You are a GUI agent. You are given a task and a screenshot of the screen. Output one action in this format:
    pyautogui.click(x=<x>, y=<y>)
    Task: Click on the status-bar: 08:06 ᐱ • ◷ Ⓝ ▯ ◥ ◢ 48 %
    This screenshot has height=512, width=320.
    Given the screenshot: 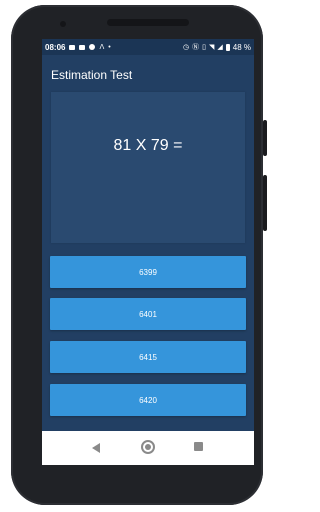 What is the action you would take?
    pyautogui.click(x=148, y=47)
    